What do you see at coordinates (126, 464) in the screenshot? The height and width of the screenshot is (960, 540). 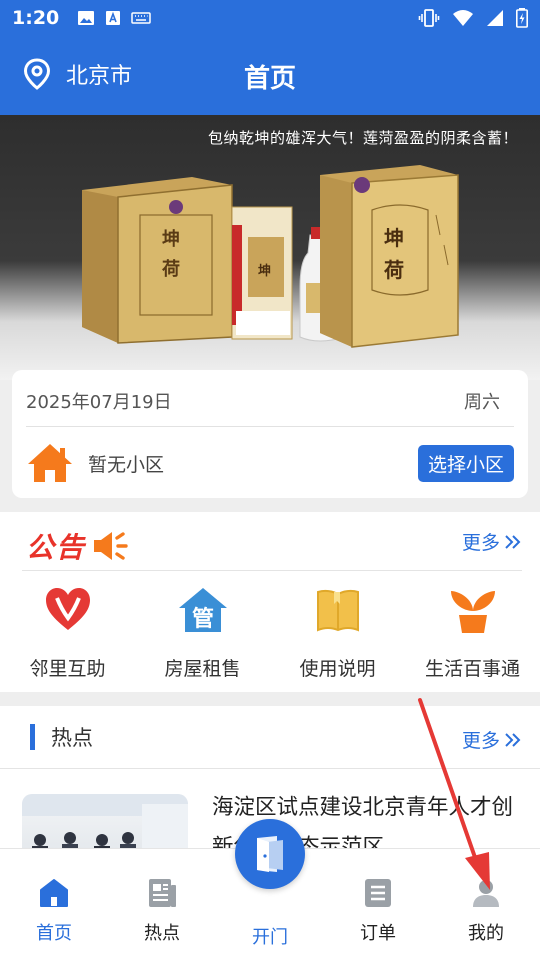 I see `community-name: 暂无小区` at bounding box center [126, 464].